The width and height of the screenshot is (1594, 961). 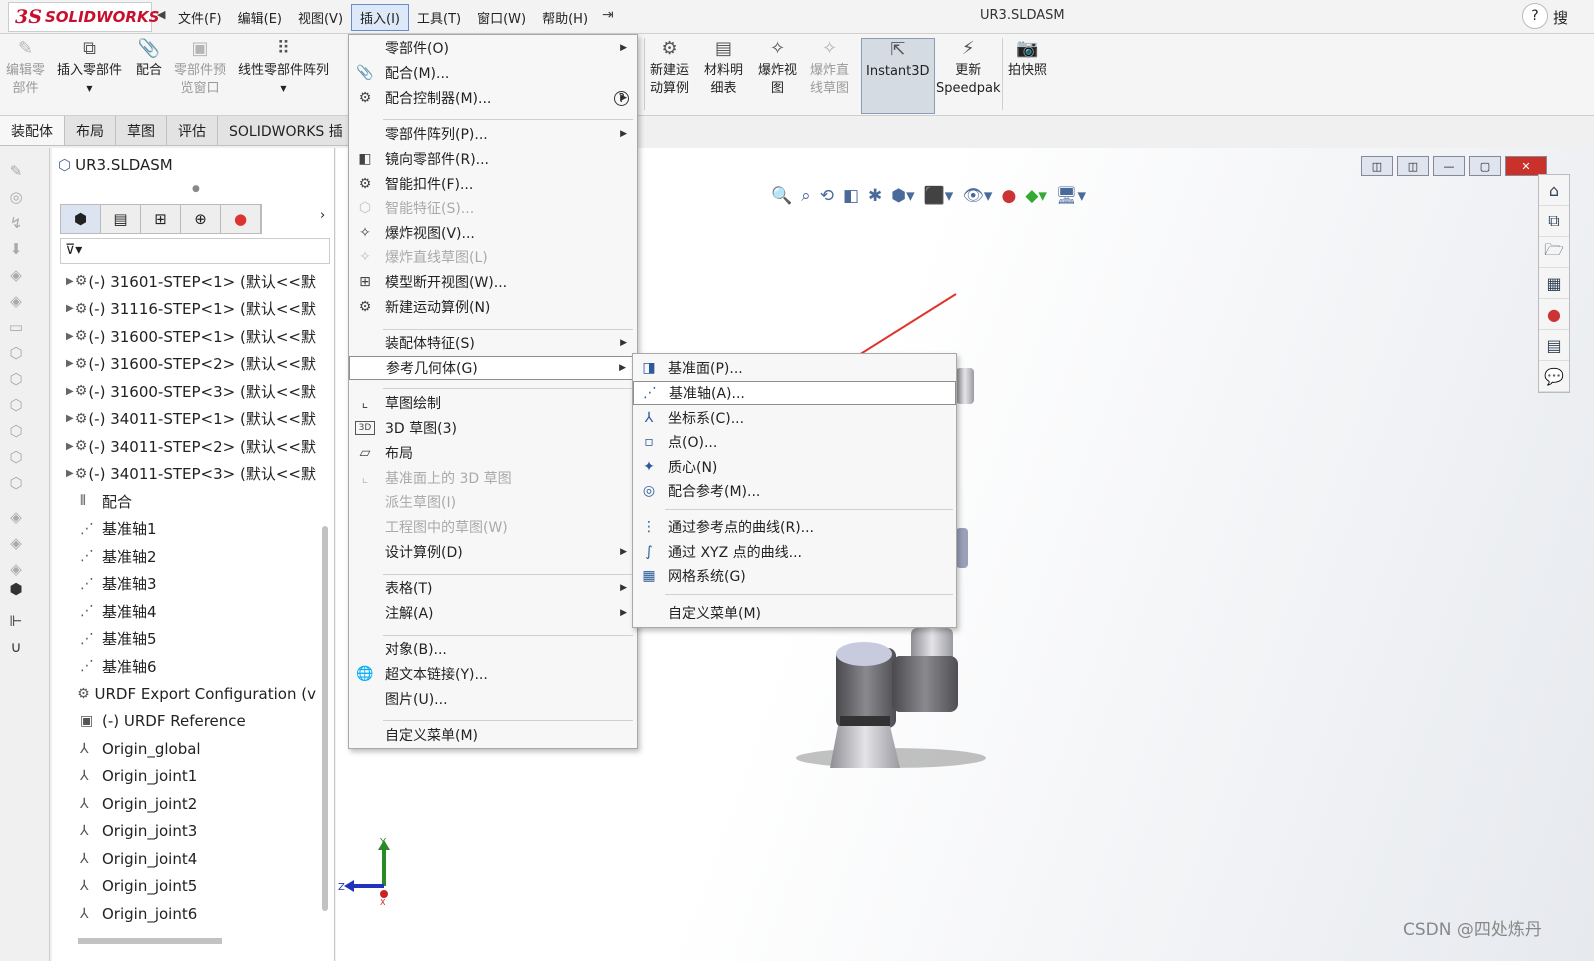 What do you see at coordinates (191, 859) in the screenshot?
I see `tree-item-origin: ⅄ Origin_joint4` at bounding box center [191, 859].